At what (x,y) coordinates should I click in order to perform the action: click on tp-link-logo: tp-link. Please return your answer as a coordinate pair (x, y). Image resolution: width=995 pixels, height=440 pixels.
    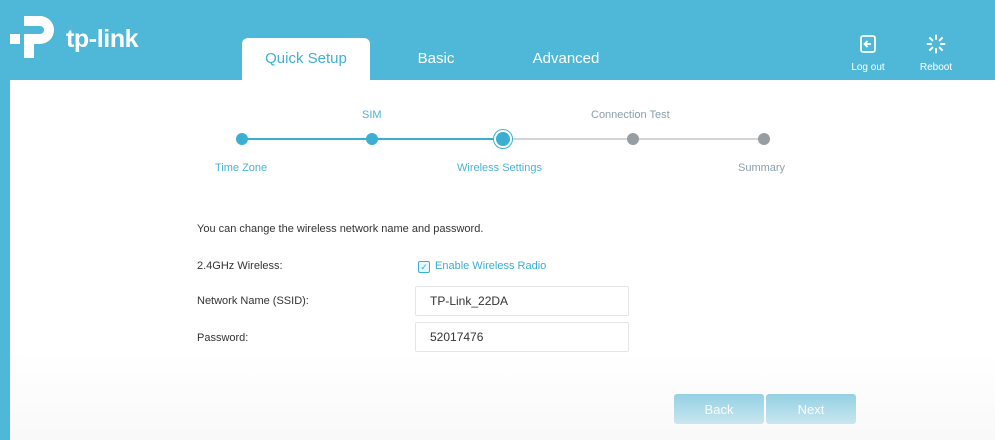
    Looking at the image, I should click on (80, 37).